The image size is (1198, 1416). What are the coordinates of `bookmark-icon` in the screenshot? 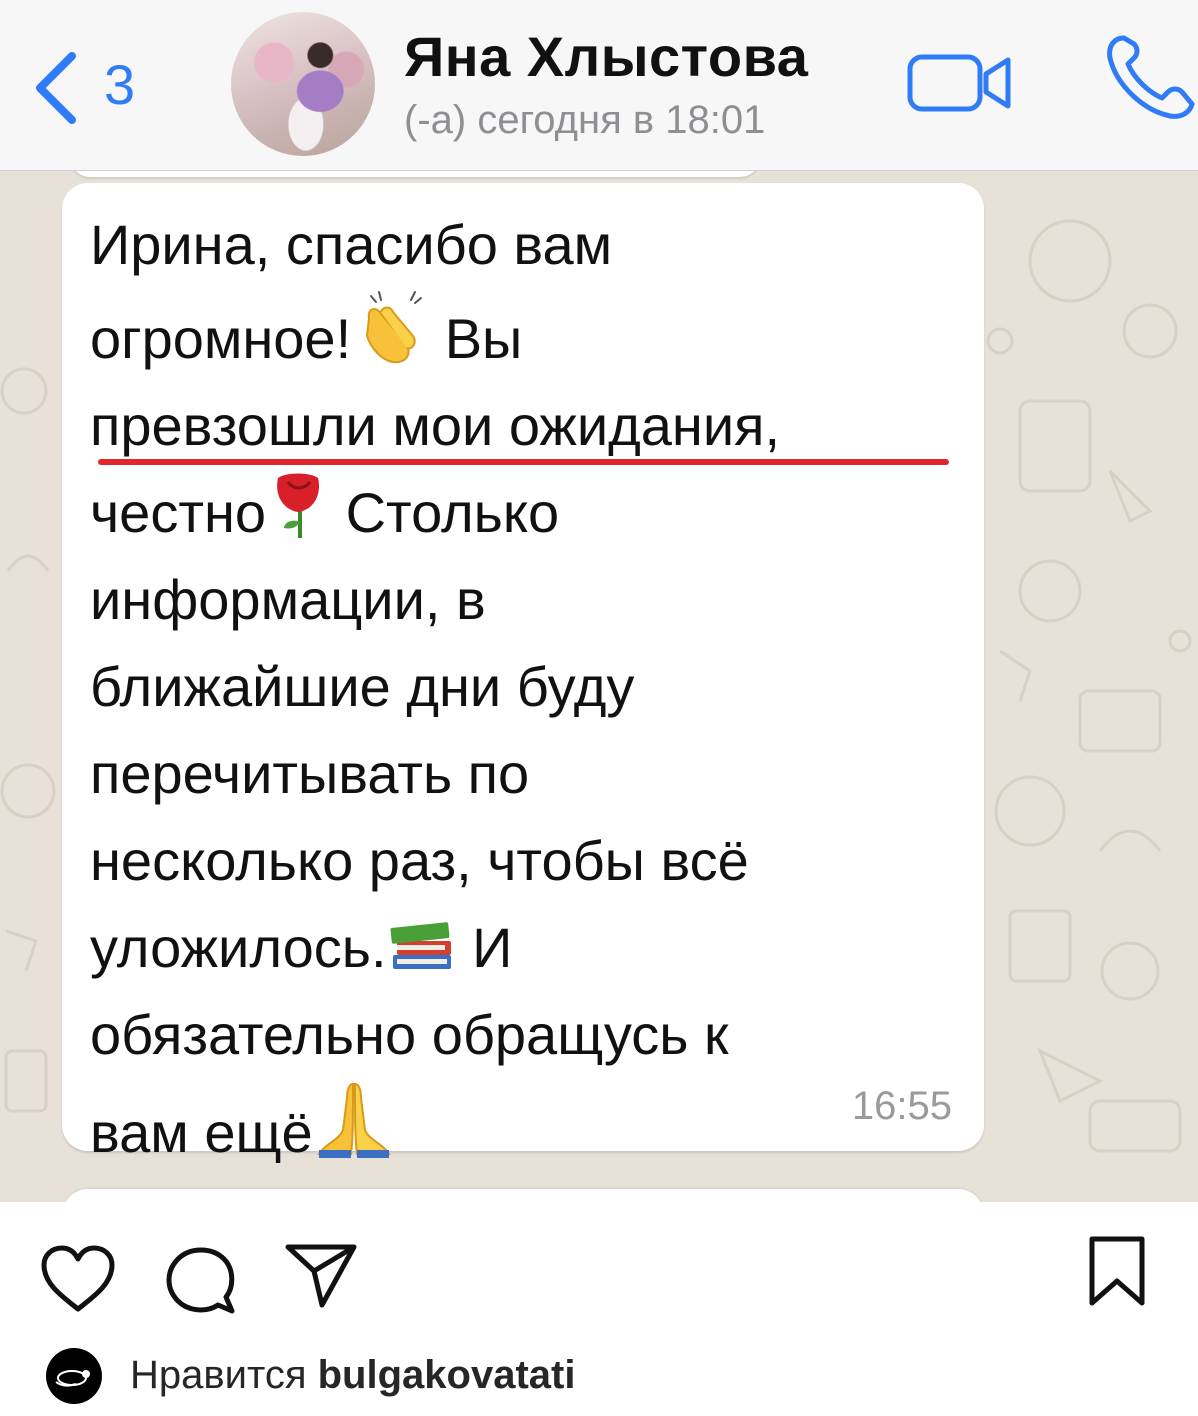 It's located at (1117, 1271).